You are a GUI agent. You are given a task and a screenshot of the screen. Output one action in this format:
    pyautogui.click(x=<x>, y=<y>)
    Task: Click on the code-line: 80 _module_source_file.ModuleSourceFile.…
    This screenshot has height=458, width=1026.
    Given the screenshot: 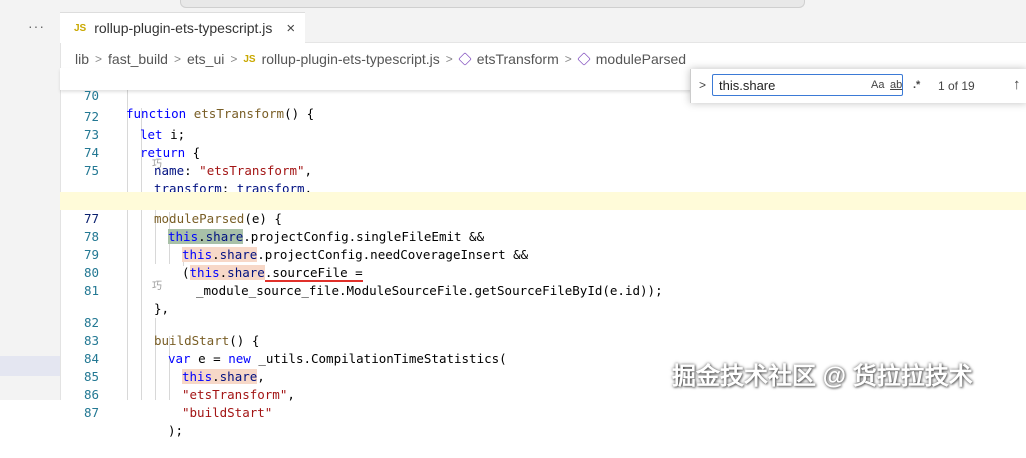 What is the action you would take?
    pyautogui.click(x=543, y=272)
    